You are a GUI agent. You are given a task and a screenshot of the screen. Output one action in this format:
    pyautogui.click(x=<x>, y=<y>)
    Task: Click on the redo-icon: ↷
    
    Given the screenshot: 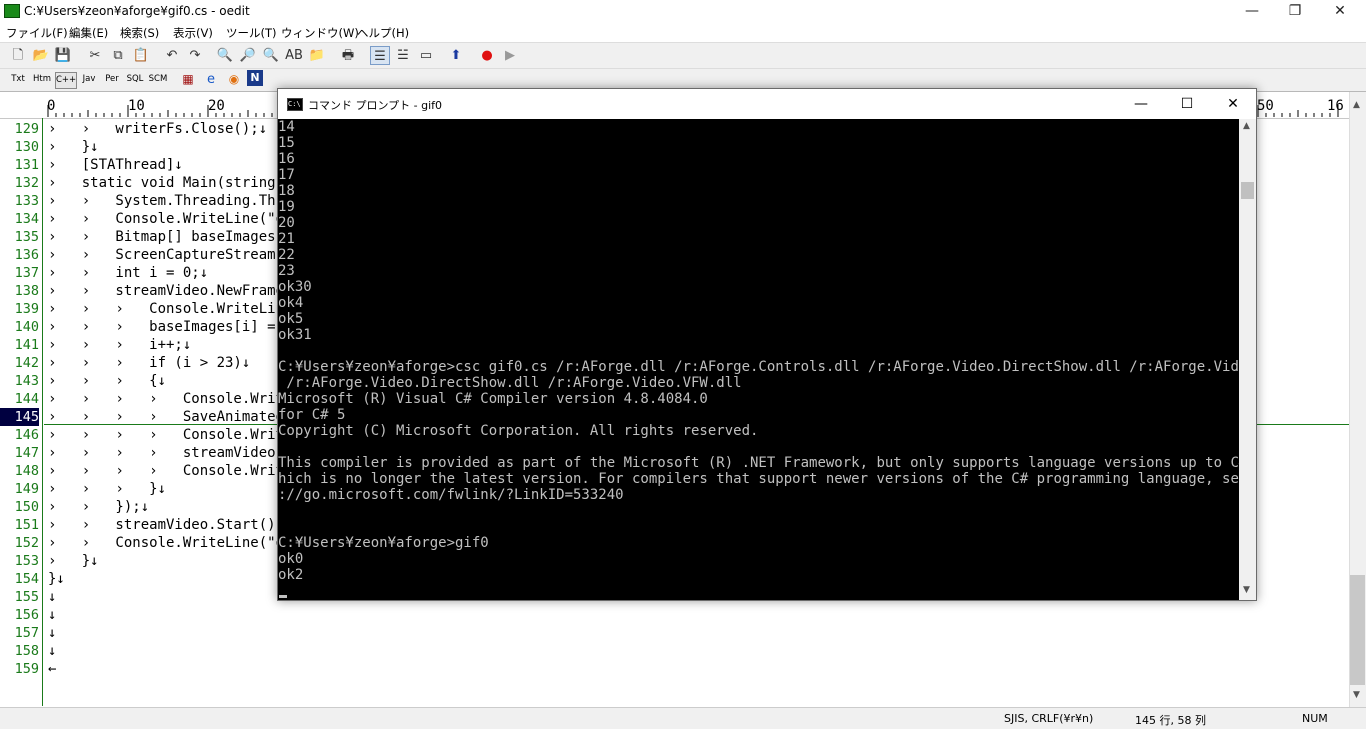 What is the action you would take?
    pyautogui.click(x=195, y=55)
    